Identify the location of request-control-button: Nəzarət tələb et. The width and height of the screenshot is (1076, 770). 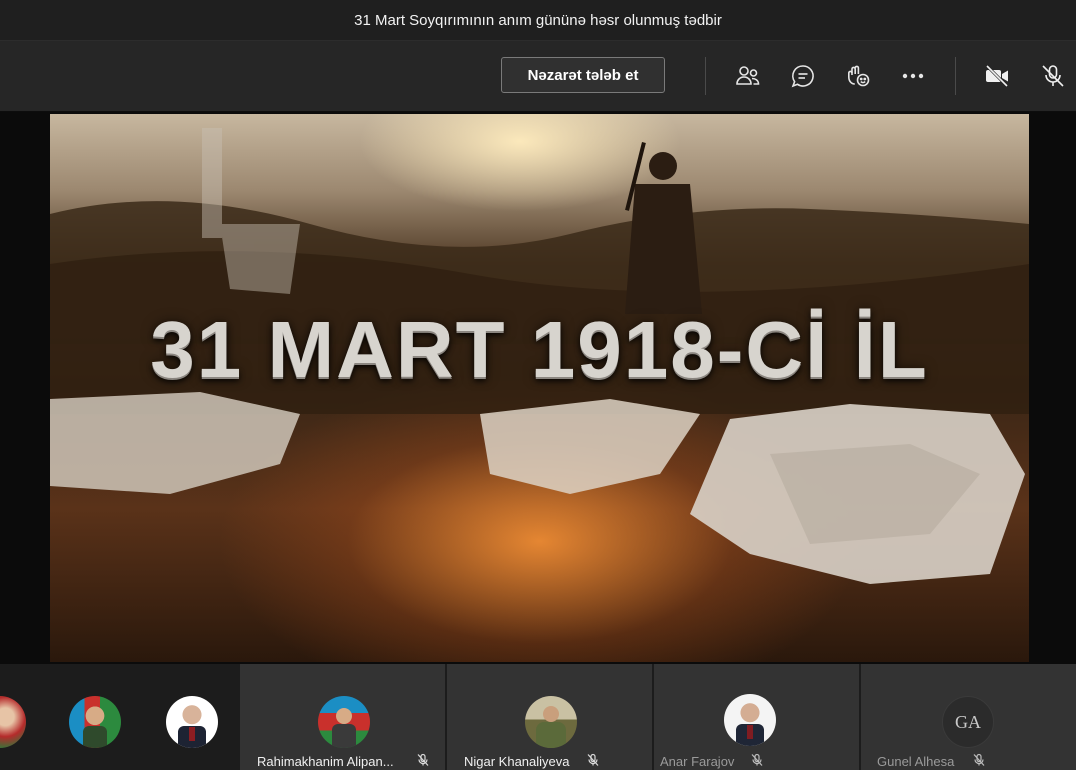
(583, 75).